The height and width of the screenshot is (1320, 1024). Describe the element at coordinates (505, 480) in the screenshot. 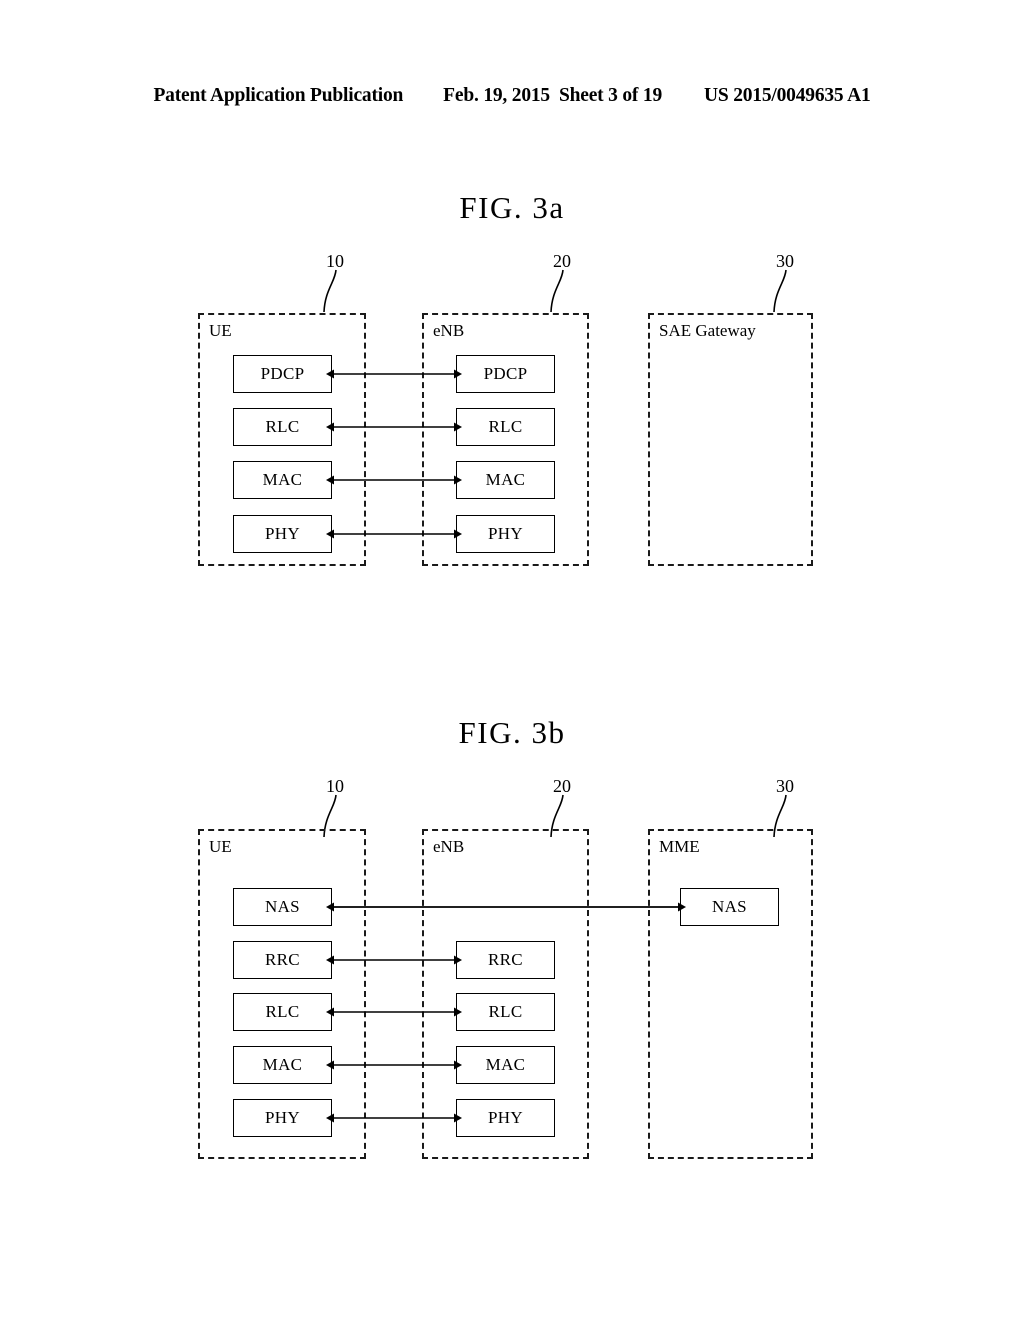

I see `enb-layer-mac: MAC` at that location.